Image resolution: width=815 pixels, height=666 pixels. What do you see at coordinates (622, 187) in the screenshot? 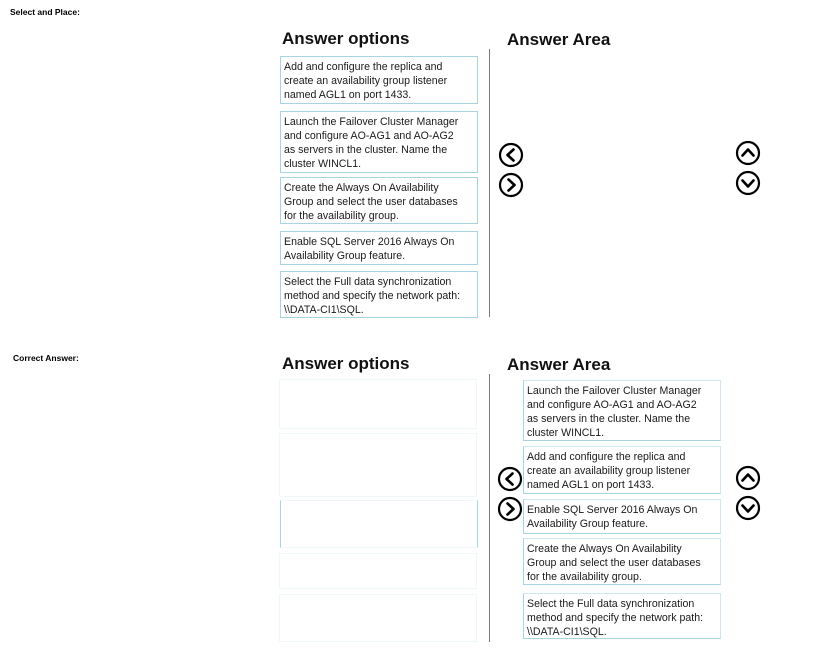
I see `answer-area-drop-zone` at bounding box center [622, 187].